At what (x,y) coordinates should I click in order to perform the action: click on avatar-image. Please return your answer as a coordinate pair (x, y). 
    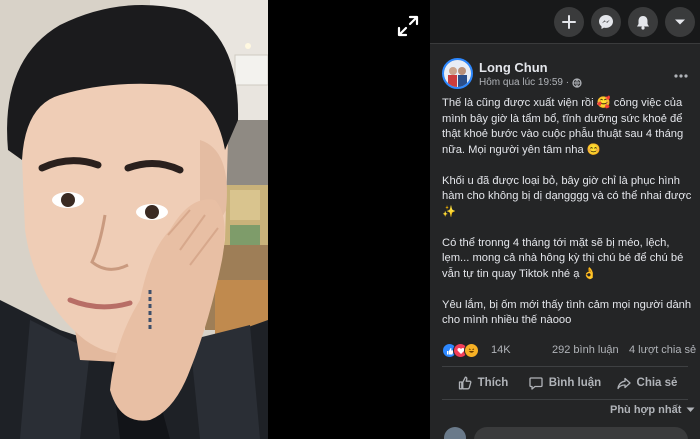
    Looking at the image, I should click on (457, 73).